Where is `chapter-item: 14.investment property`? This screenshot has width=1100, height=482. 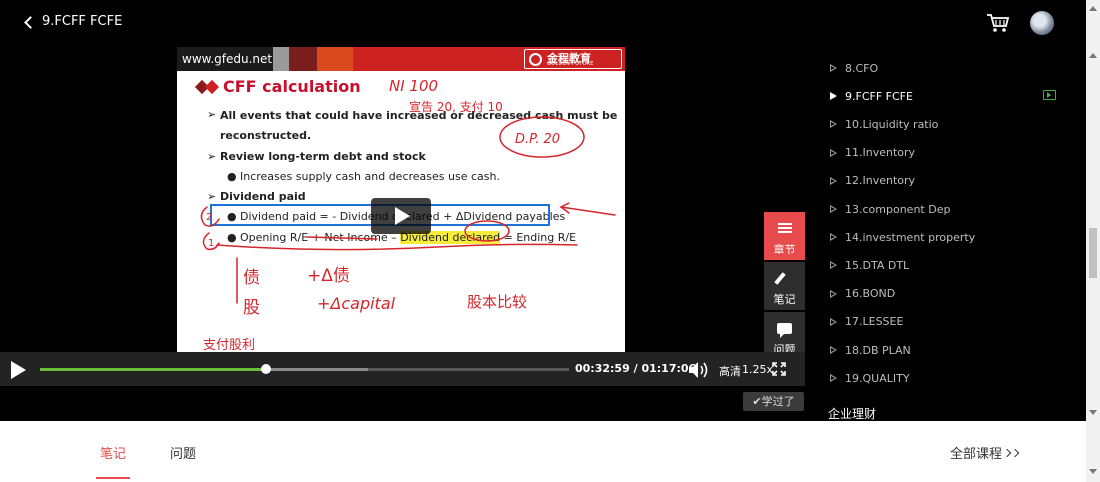 chapter-item: 14.investment property is located at coordinates (902, 237).